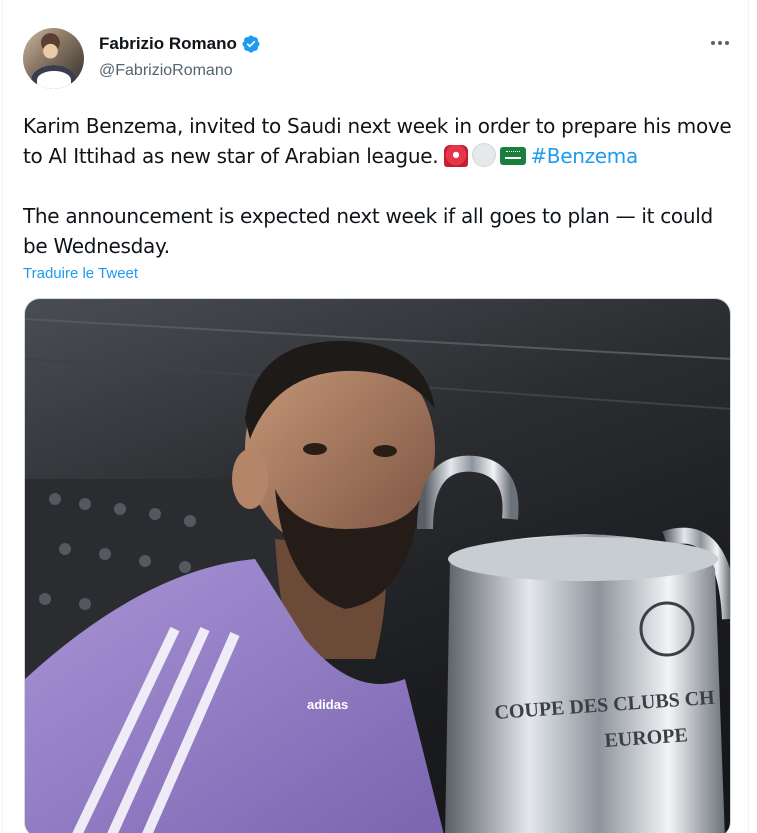 This screenshot has width=757, height=833. What do you see at coordinates (54, 77) in the screenshot?
I see `avatar-shirt` at bounding box center [54, 77].